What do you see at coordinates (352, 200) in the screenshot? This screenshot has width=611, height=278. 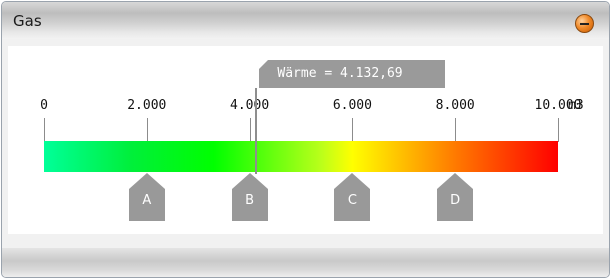 I see `marker-label: C` at bounding box center [352, 200].